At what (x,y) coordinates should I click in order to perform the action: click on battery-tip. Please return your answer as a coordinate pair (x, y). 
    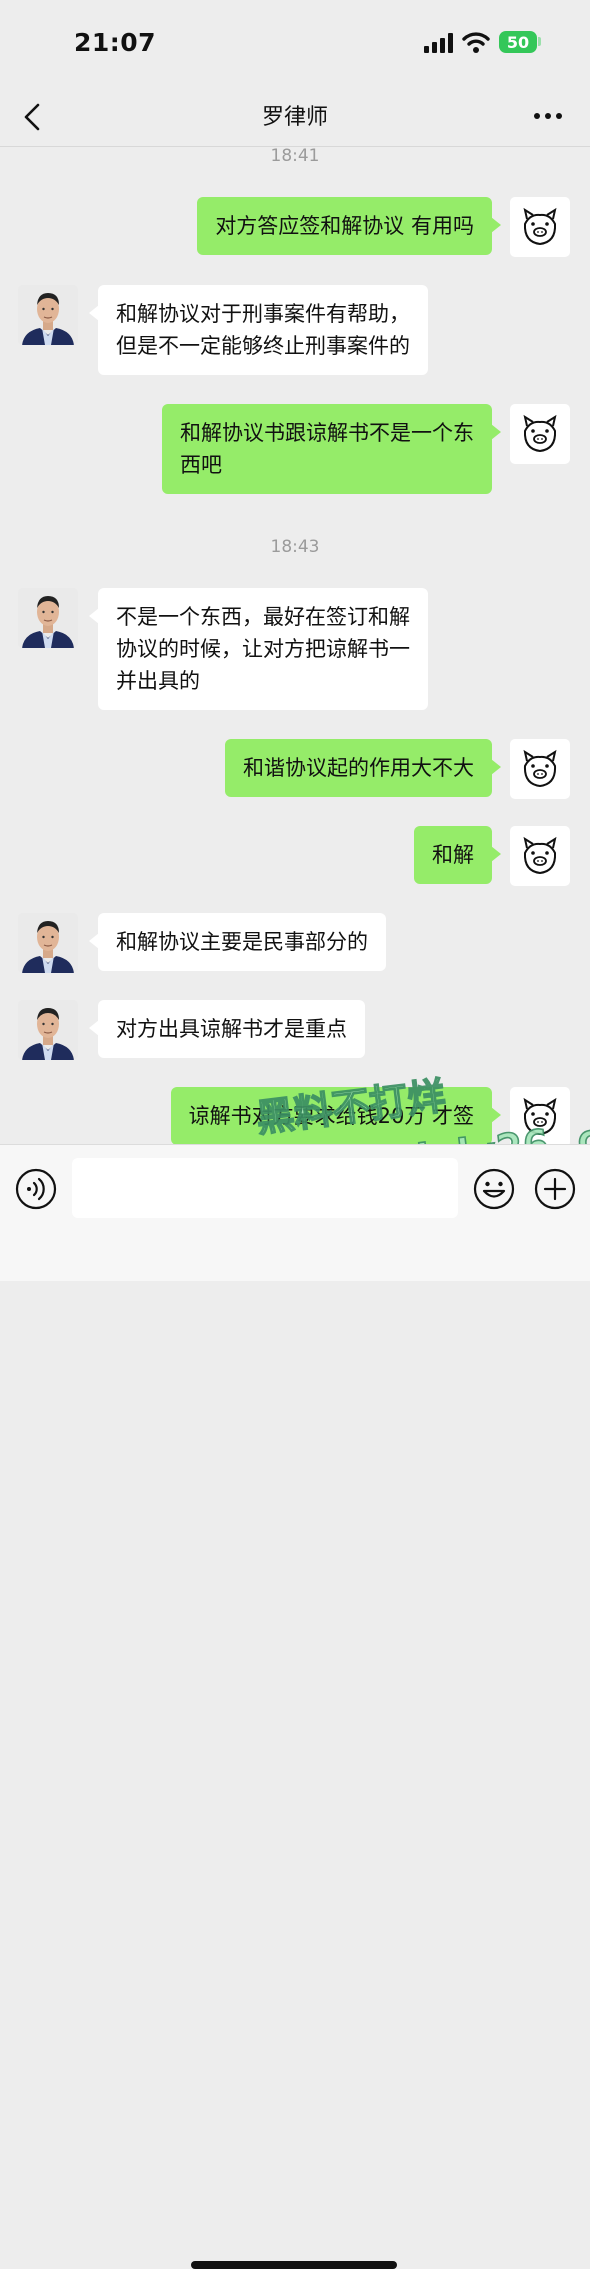
    Looking at the image, I should click on (539, 41).